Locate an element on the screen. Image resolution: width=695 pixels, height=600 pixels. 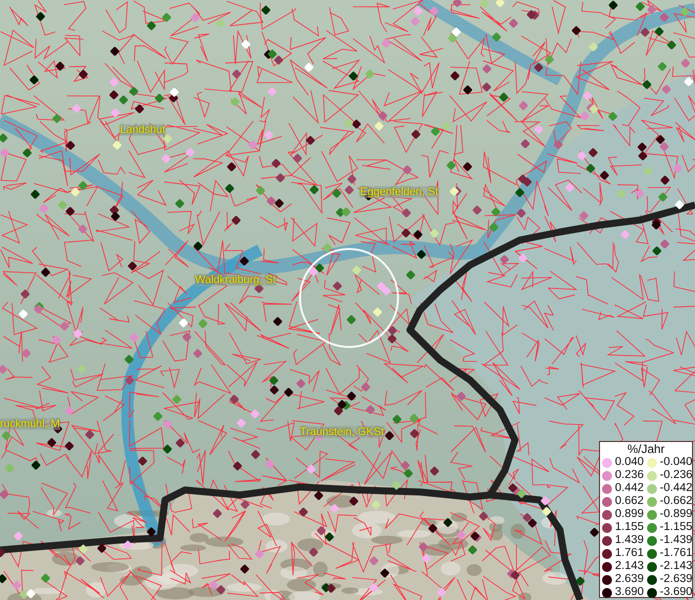
legend-value: 0.442 is located at coordinates (629, 488).